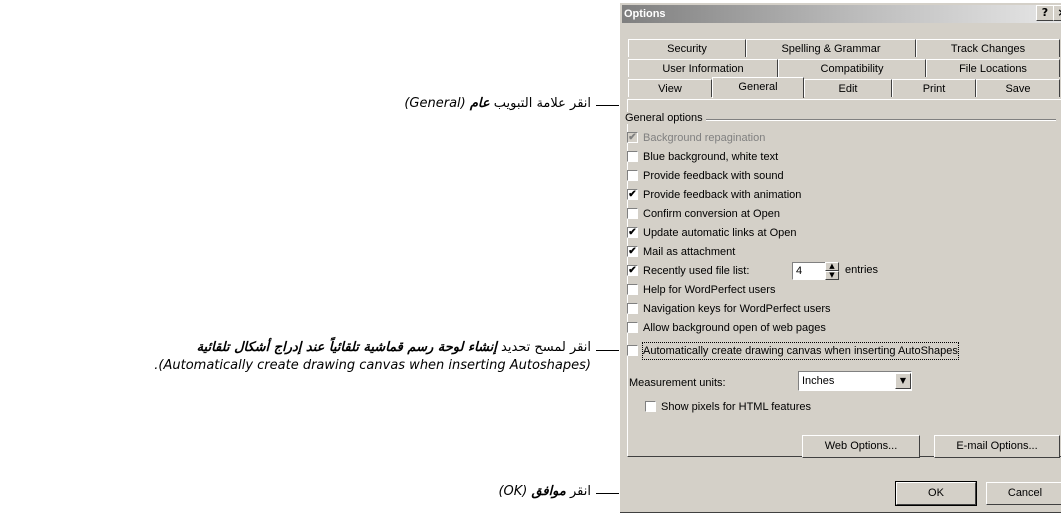 The image size is (1061, 513). I want to click on callout-ok-english: (OK), so click(513, 491).